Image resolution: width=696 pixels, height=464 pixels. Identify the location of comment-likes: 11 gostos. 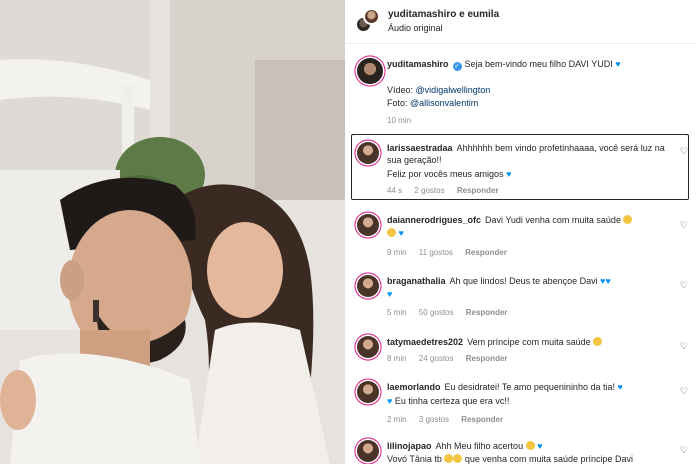
(436, 252).